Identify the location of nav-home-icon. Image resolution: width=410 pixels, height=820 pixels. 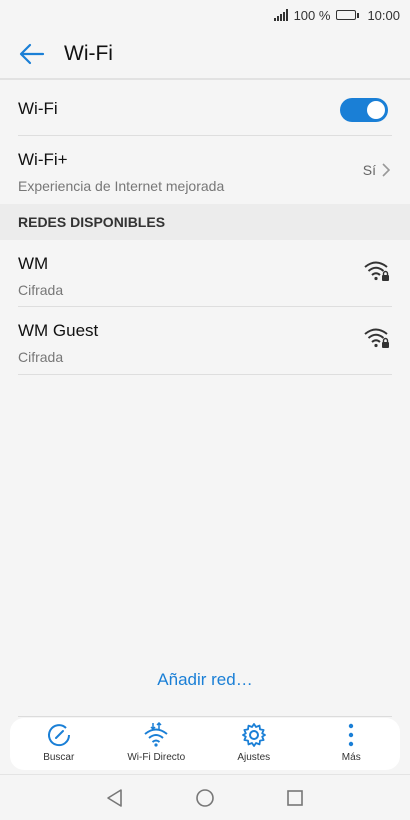
(205, 798).